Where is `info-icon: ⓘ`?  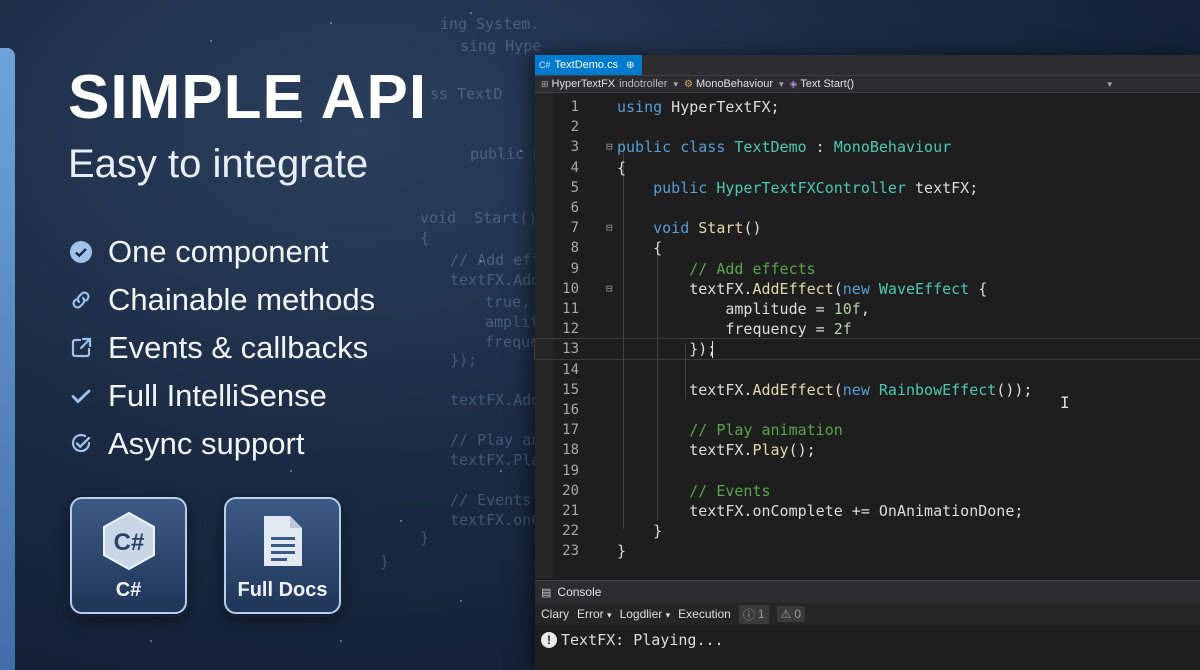
info-icon: ⓘ is located at coordinates (748, 614).